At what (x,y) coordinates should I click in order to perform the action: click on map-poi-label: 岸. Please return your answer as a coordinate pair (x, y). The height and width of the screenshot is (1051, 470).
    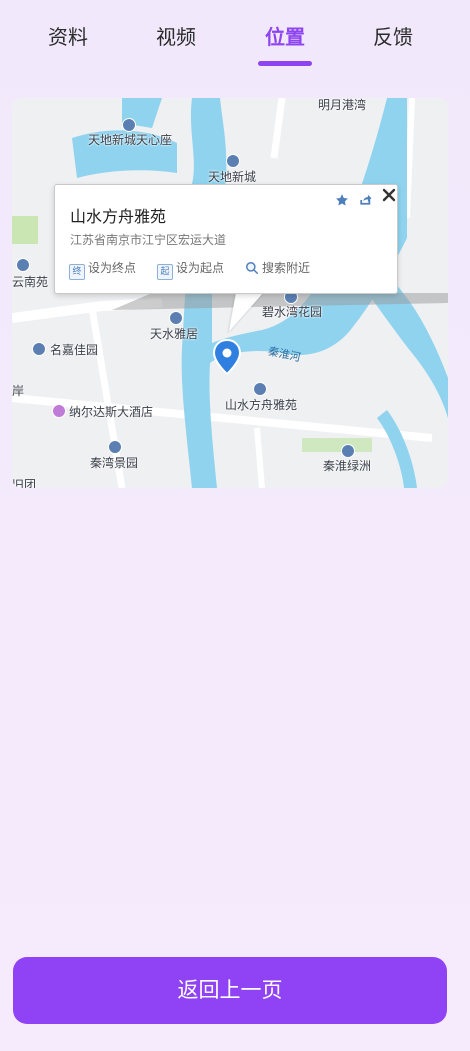
    Looking at the image, I should click on (18, 391).